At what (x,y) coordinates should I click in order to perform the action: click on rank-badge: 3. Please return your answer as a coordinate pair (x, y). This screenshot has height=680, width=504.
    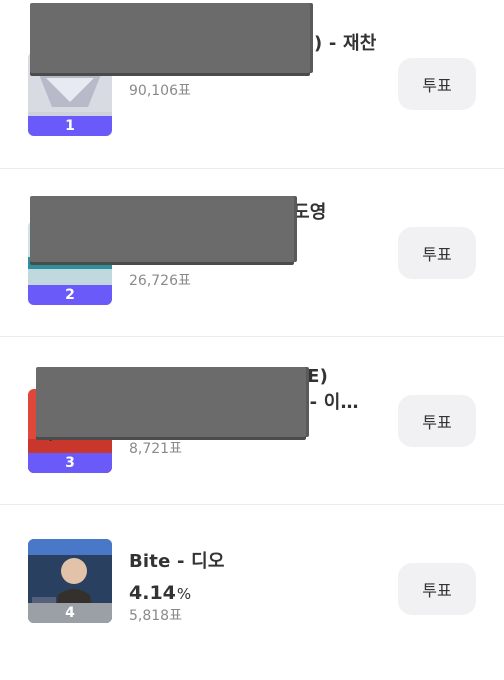
    Looking at the image, I should click on (70, 463).